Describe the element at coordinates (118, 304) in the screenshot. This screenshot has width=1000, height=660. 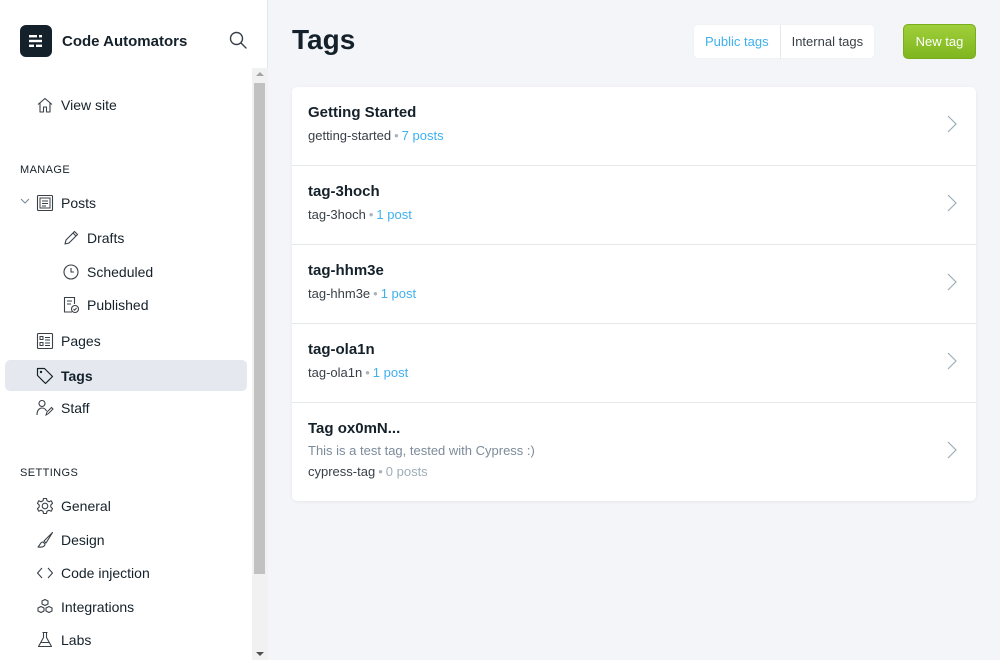
I see `sidebar-item-label: Published` at that location.